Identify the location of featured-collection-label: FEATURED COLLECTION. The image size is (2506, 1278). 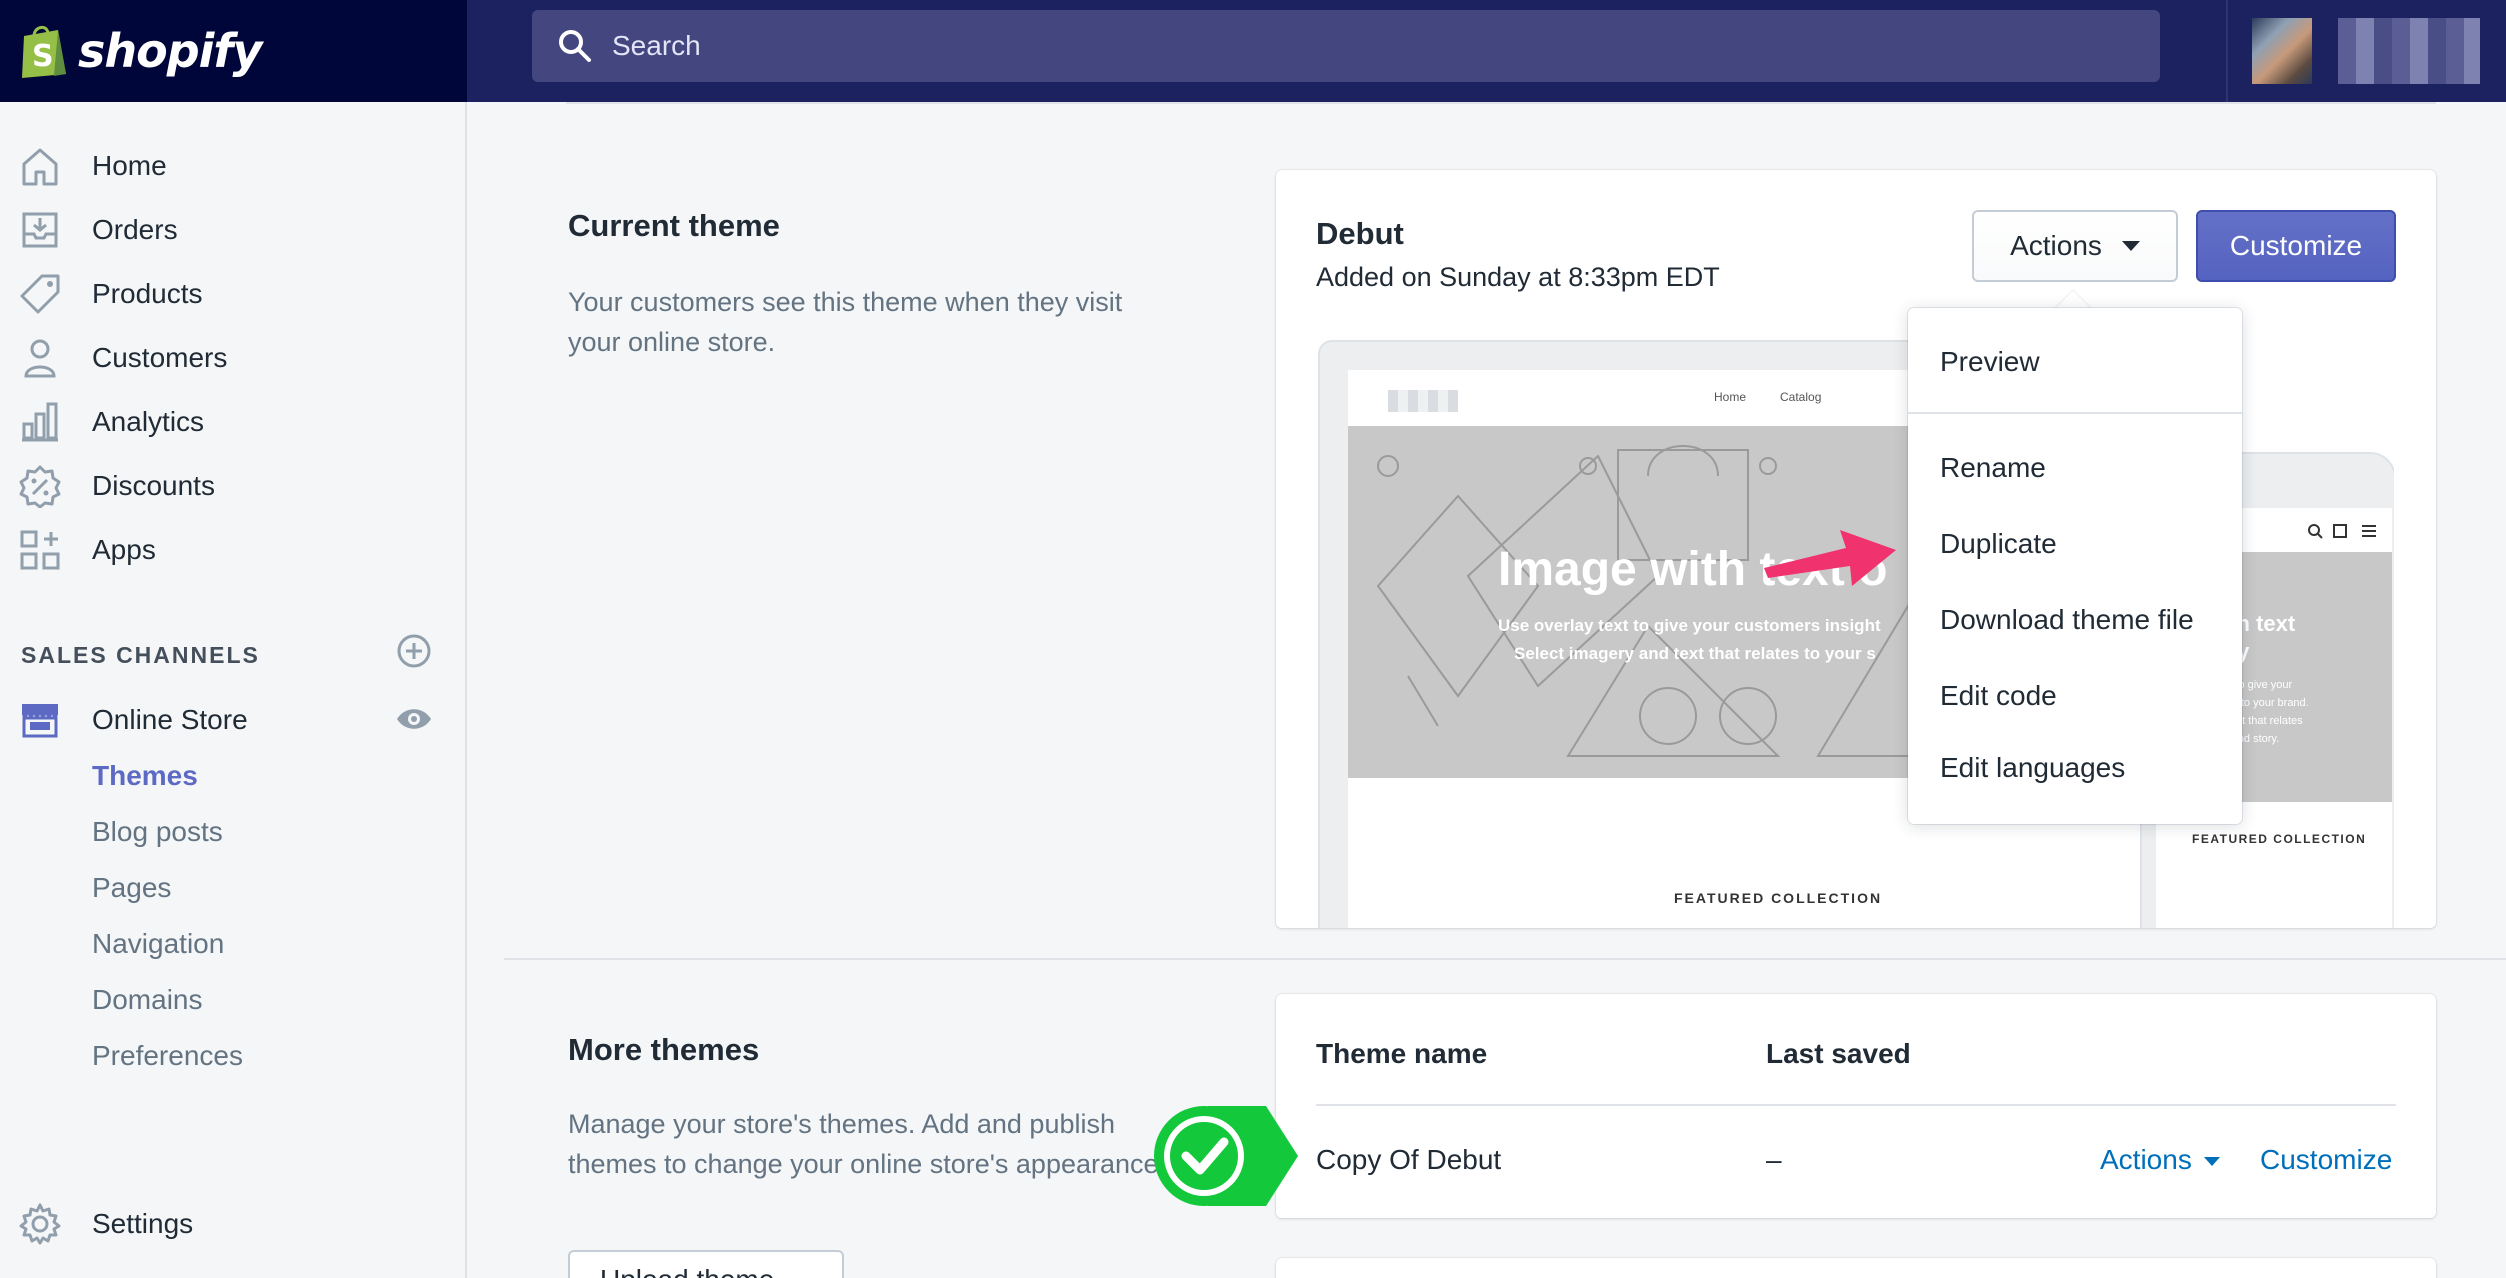
(1778, 898).